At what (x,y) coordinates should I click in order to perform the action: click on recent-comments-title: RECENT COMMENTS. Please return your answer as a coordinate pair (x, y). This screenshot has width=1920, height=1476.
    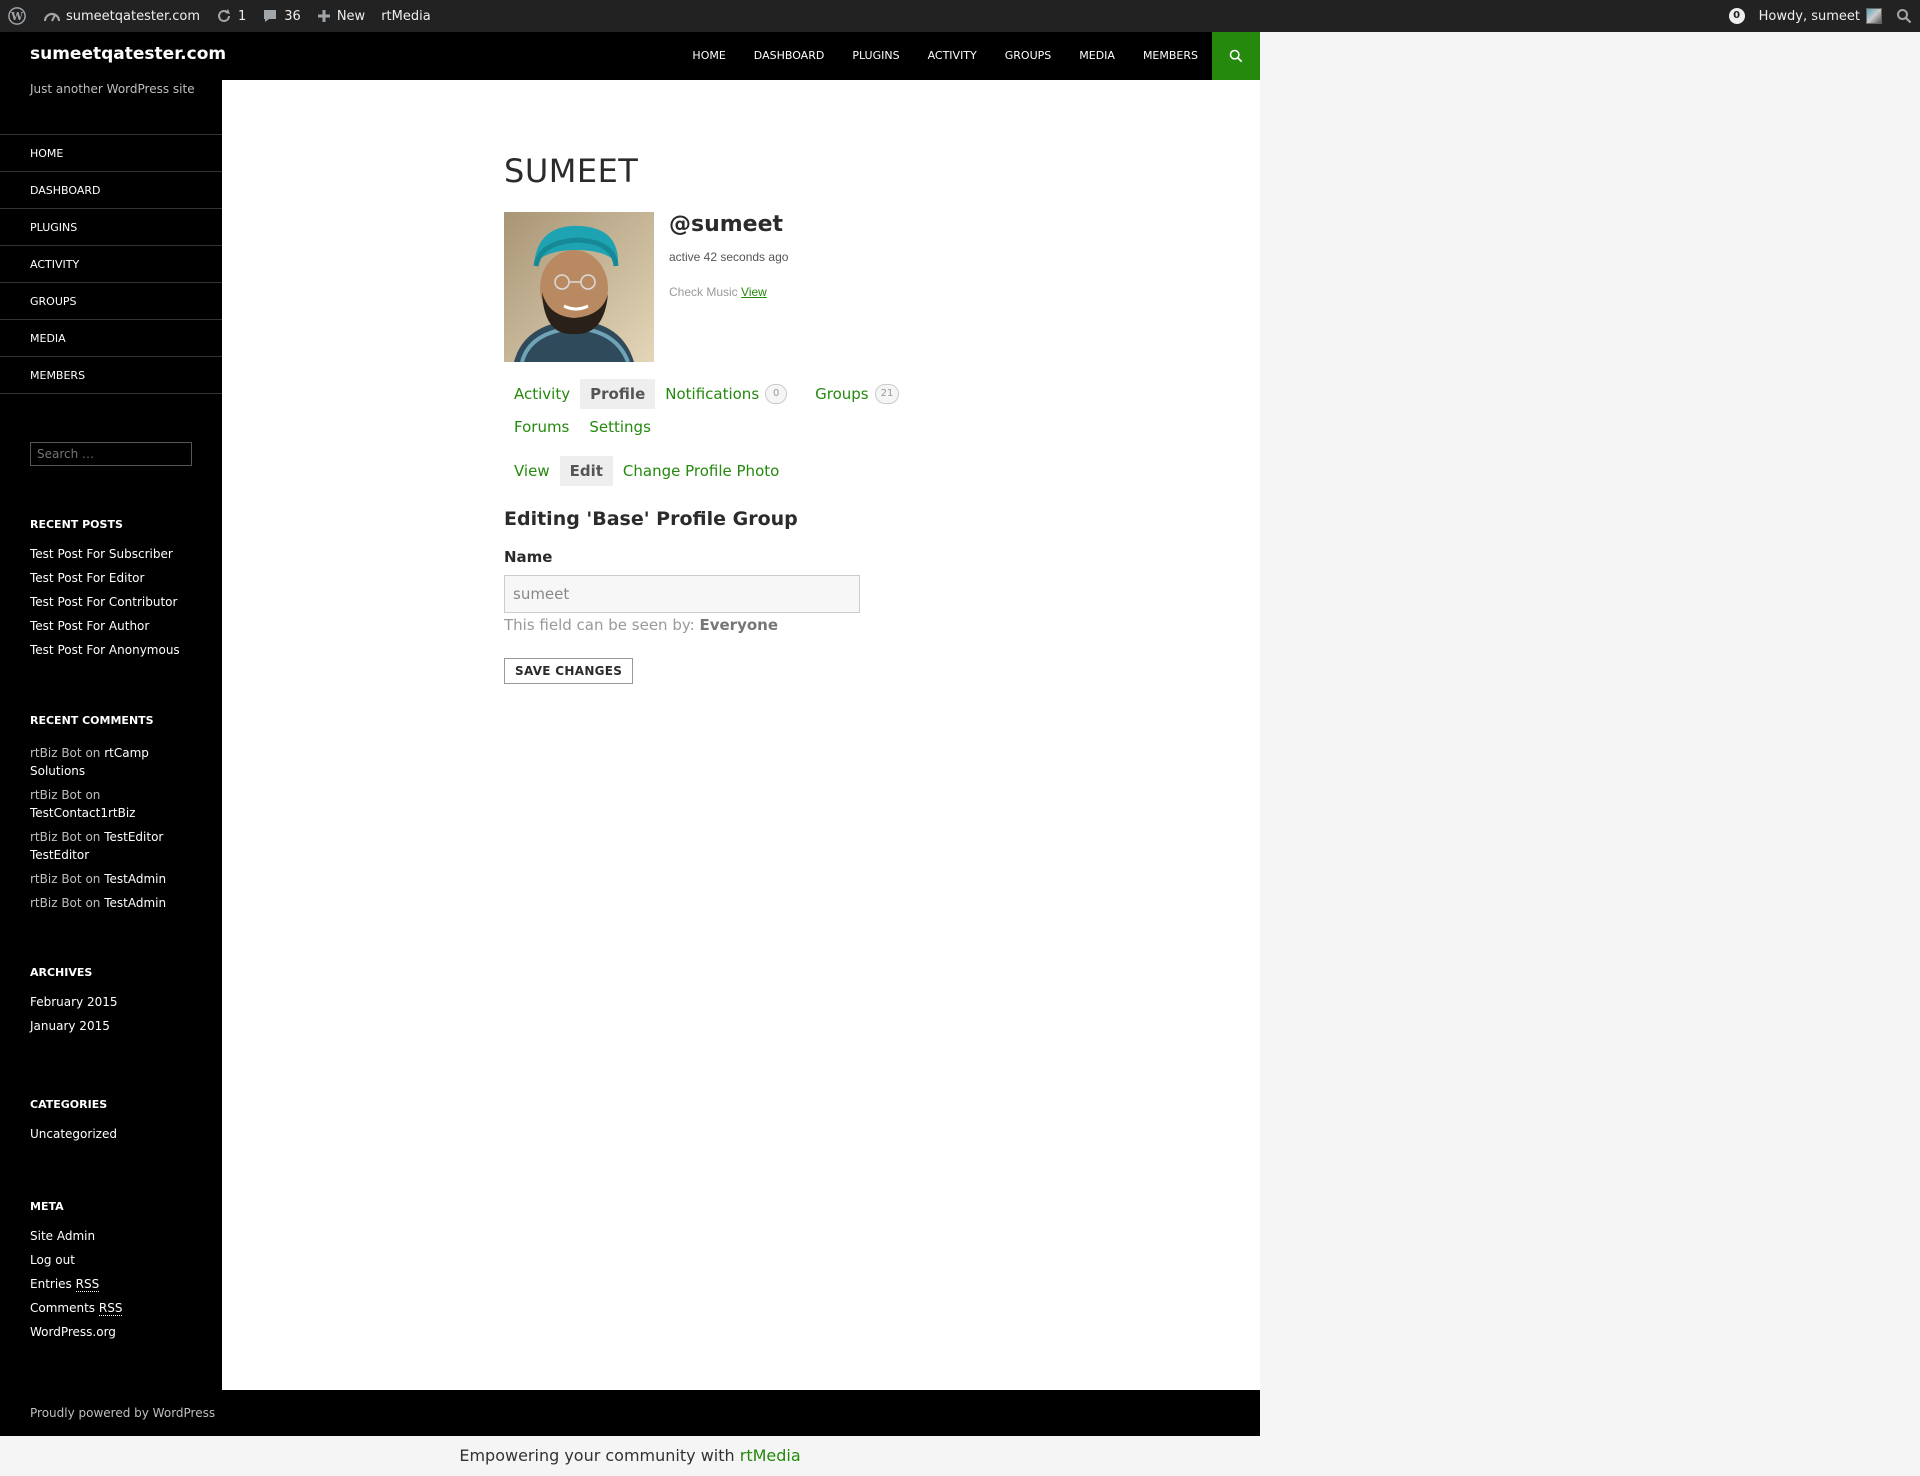
    Looking at the image, I should click on (92, 720).